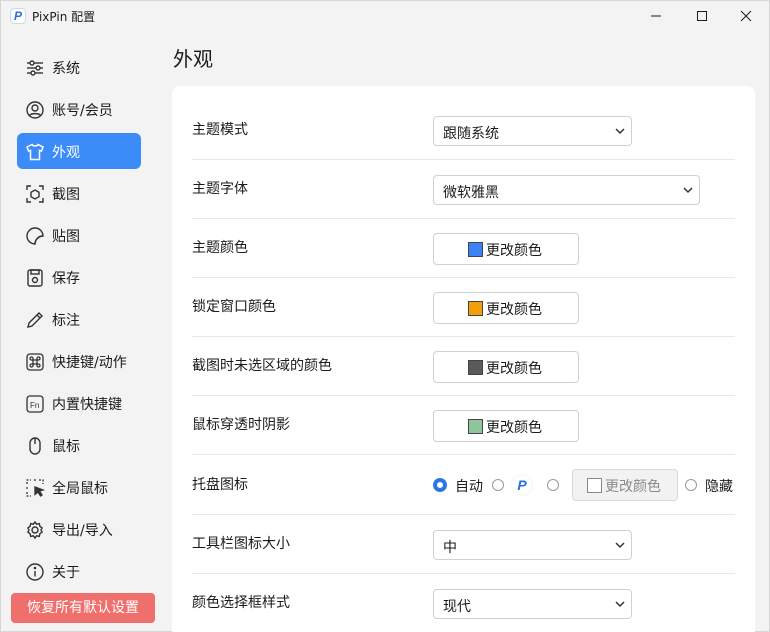  I want to click on tray-logo-radio, so click(498, 485).